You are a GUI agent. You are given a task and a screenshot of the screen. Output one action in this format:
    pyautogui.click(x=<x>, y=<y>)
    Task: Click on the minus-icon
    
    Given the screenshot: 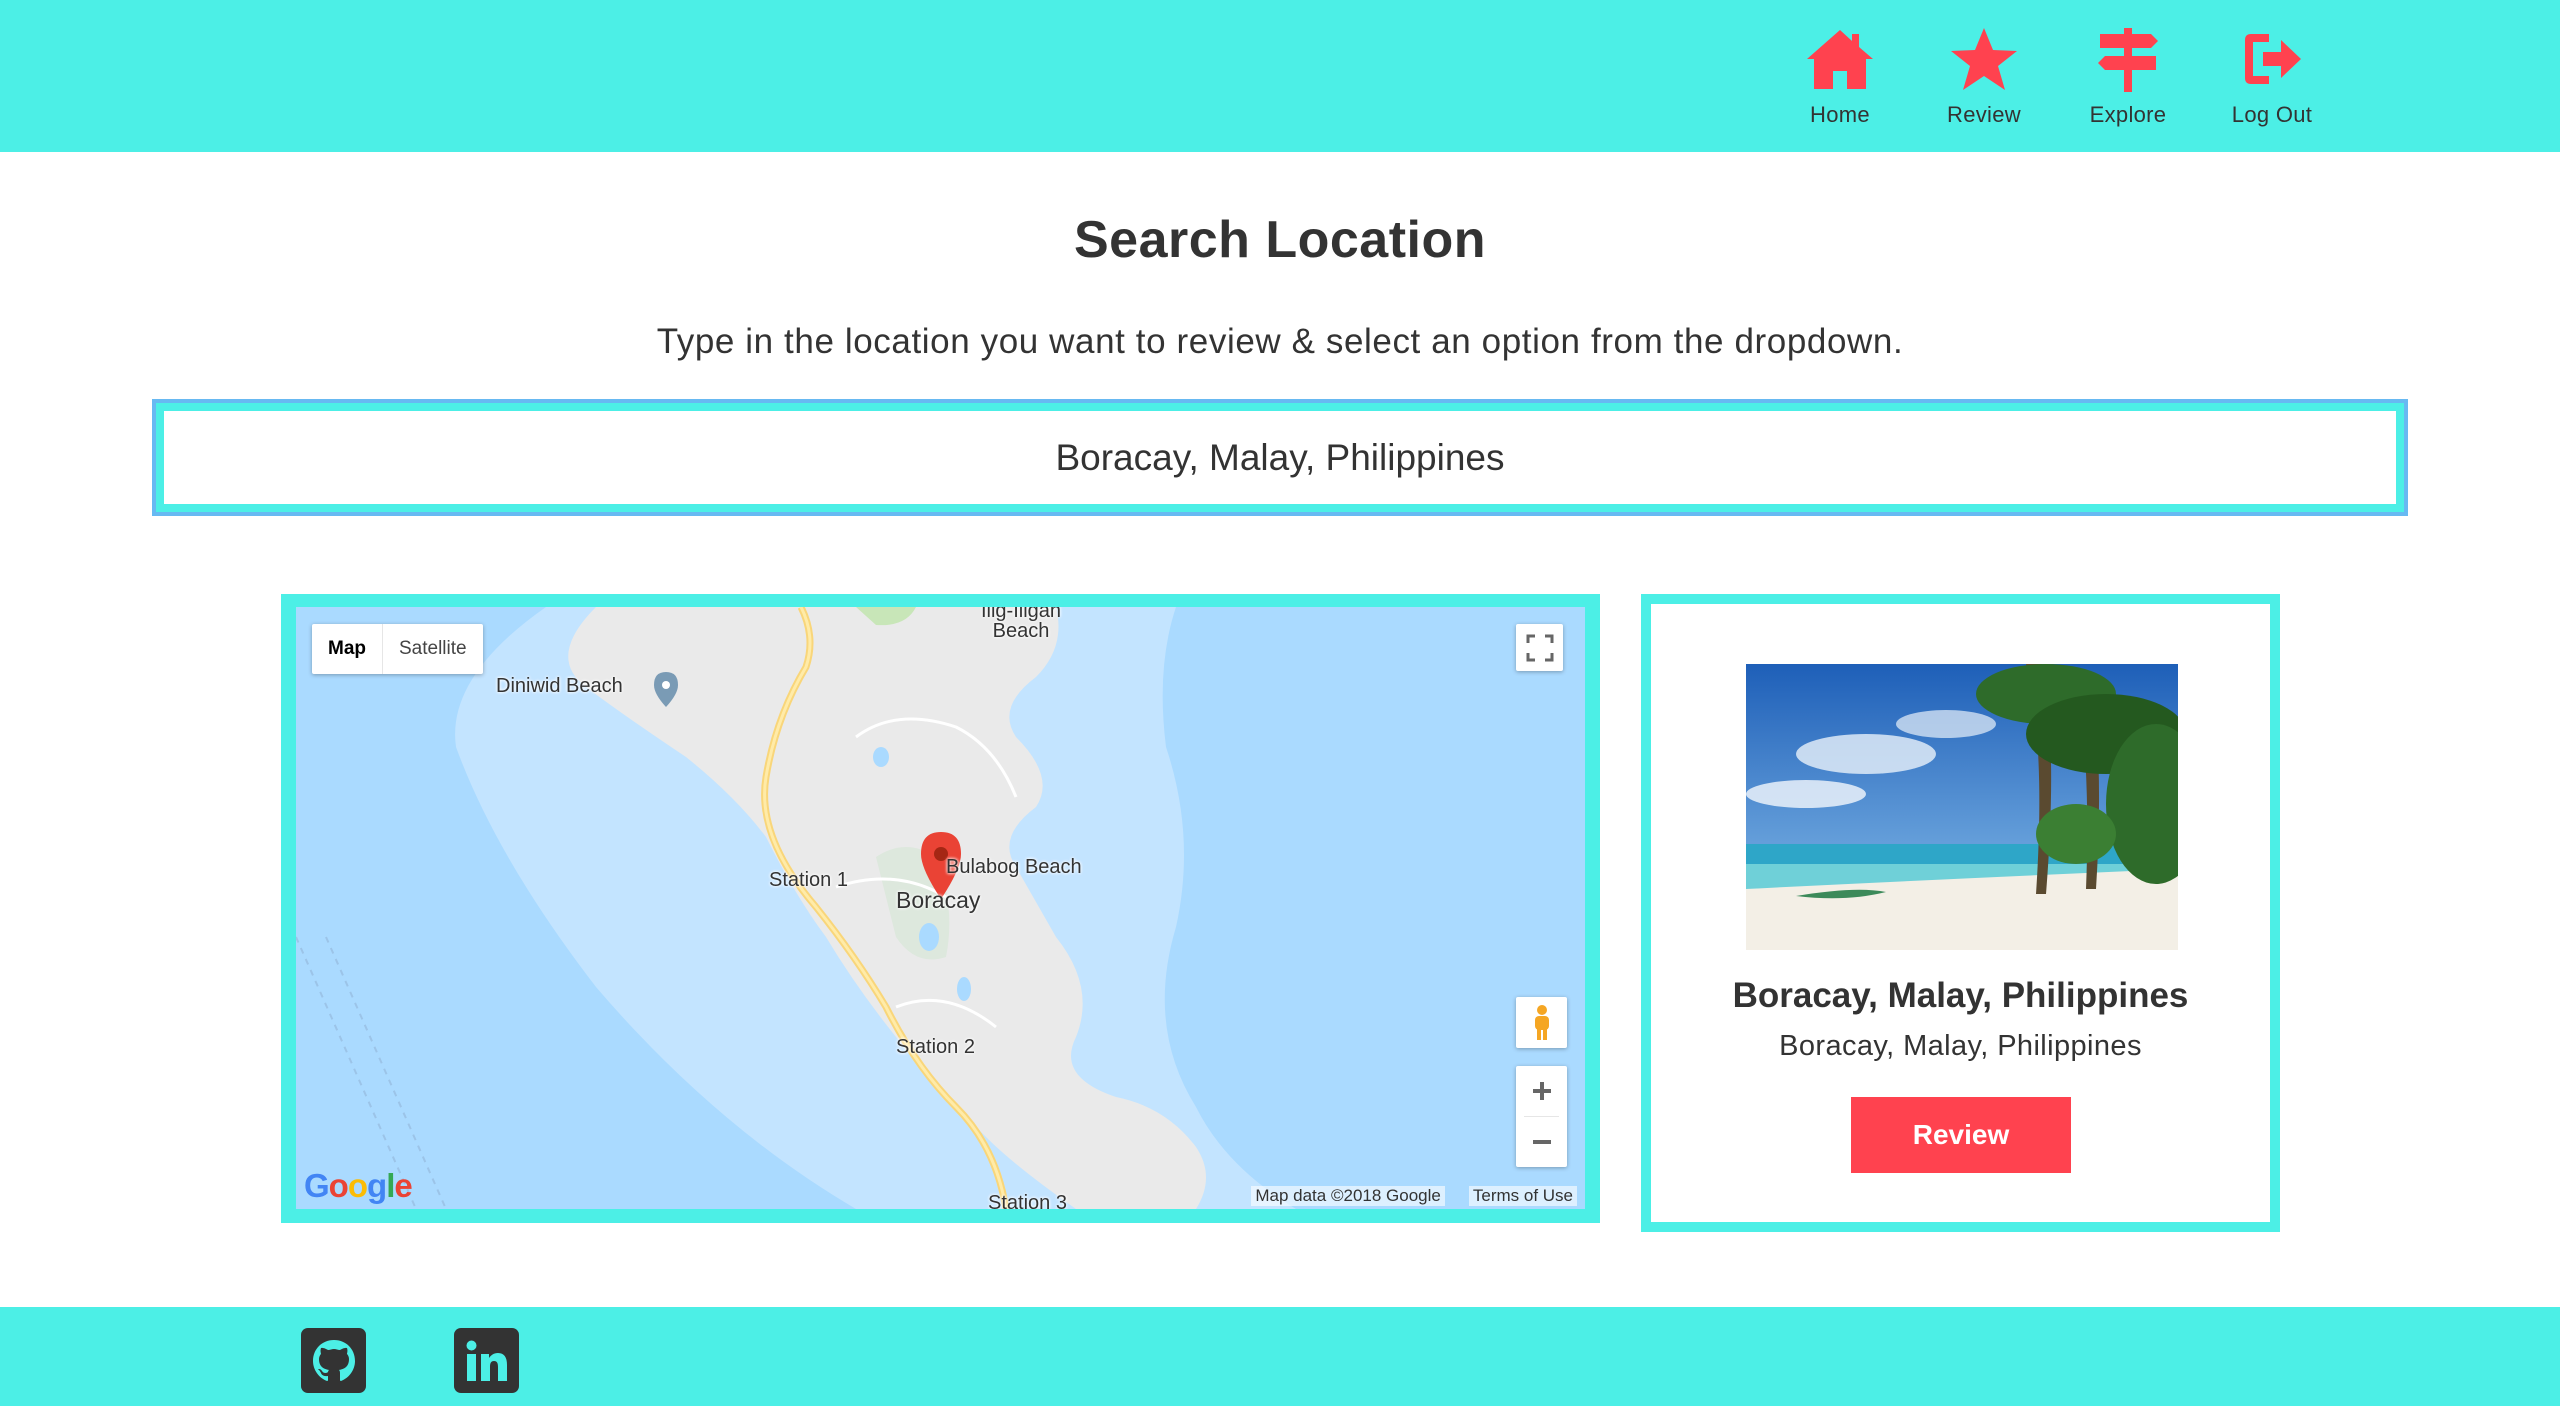 What is the action you would take?
    pyautogui.click(x=1541, y=1142)
    